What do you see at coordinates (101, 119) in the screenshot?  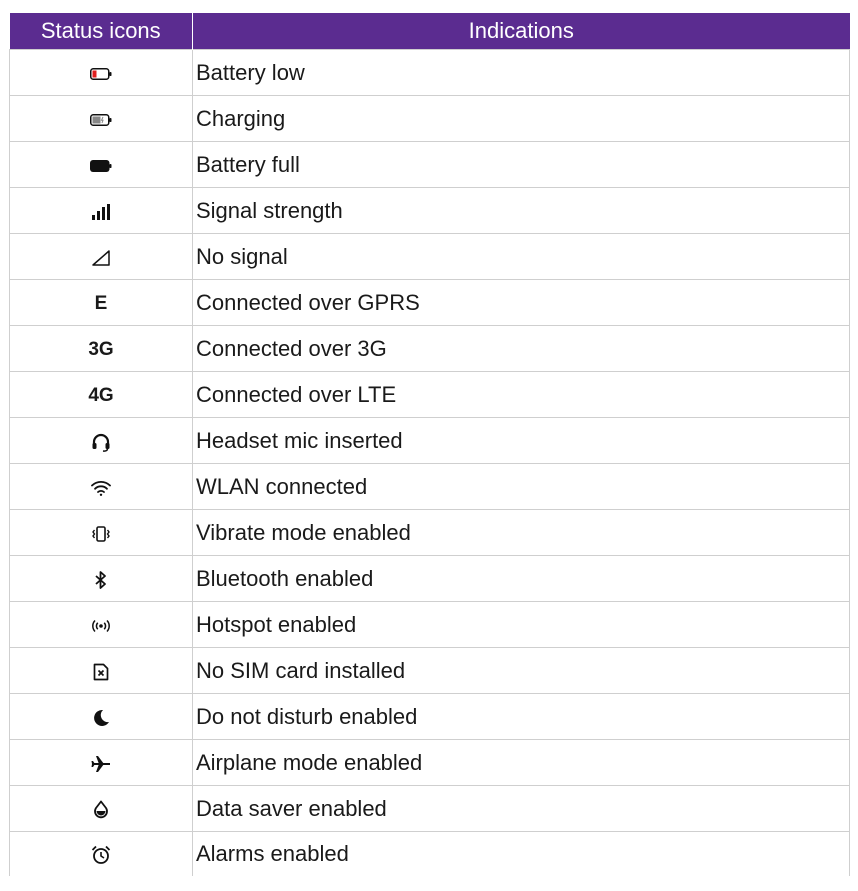 I see `battery-charging-icon` at bounding box center [101, 119].